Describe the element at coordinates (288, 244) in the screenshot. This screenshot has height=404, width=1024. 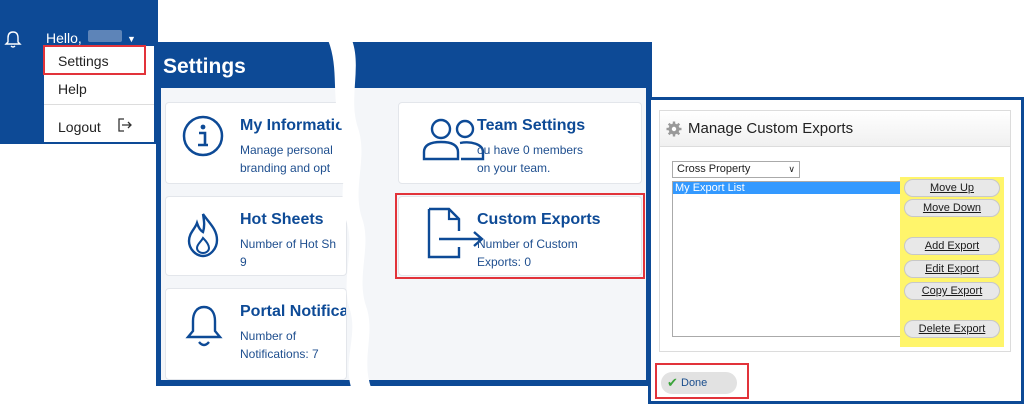
I see `card-desc-line-1: Number of Hot Sh` at that location.